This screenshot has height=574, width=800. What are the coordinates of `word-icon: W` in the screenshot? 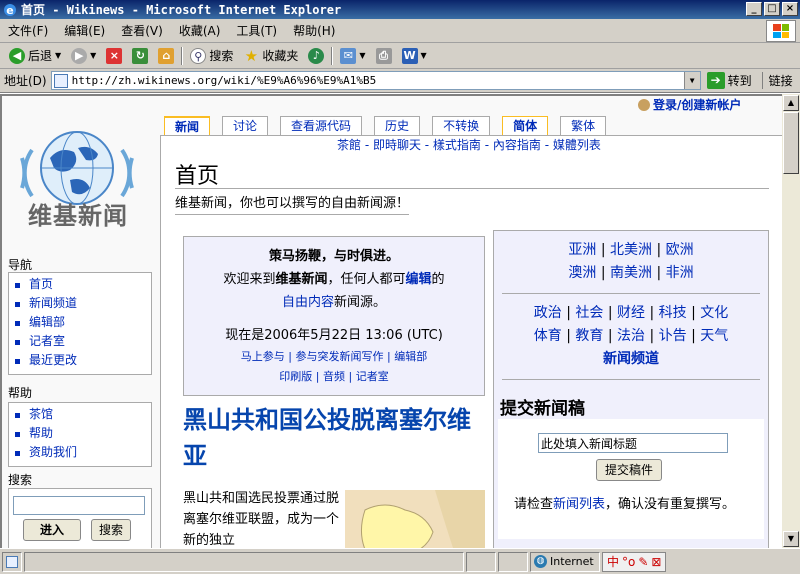 It's located at (409, 55).